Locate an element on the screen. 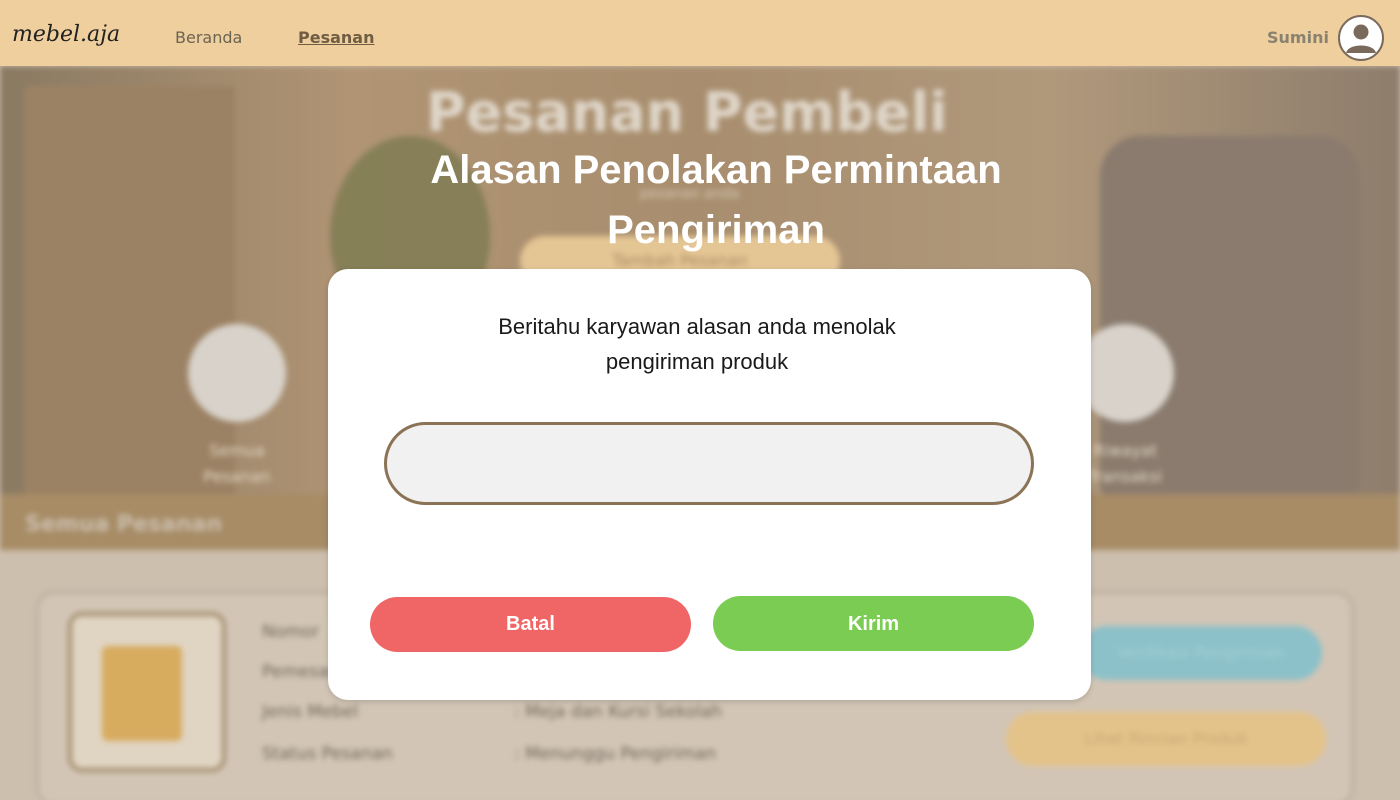 The height and width of the screenshot is (800, 1400). category-all-orders: Semua Pesanan is located at coordinates (237, 407).